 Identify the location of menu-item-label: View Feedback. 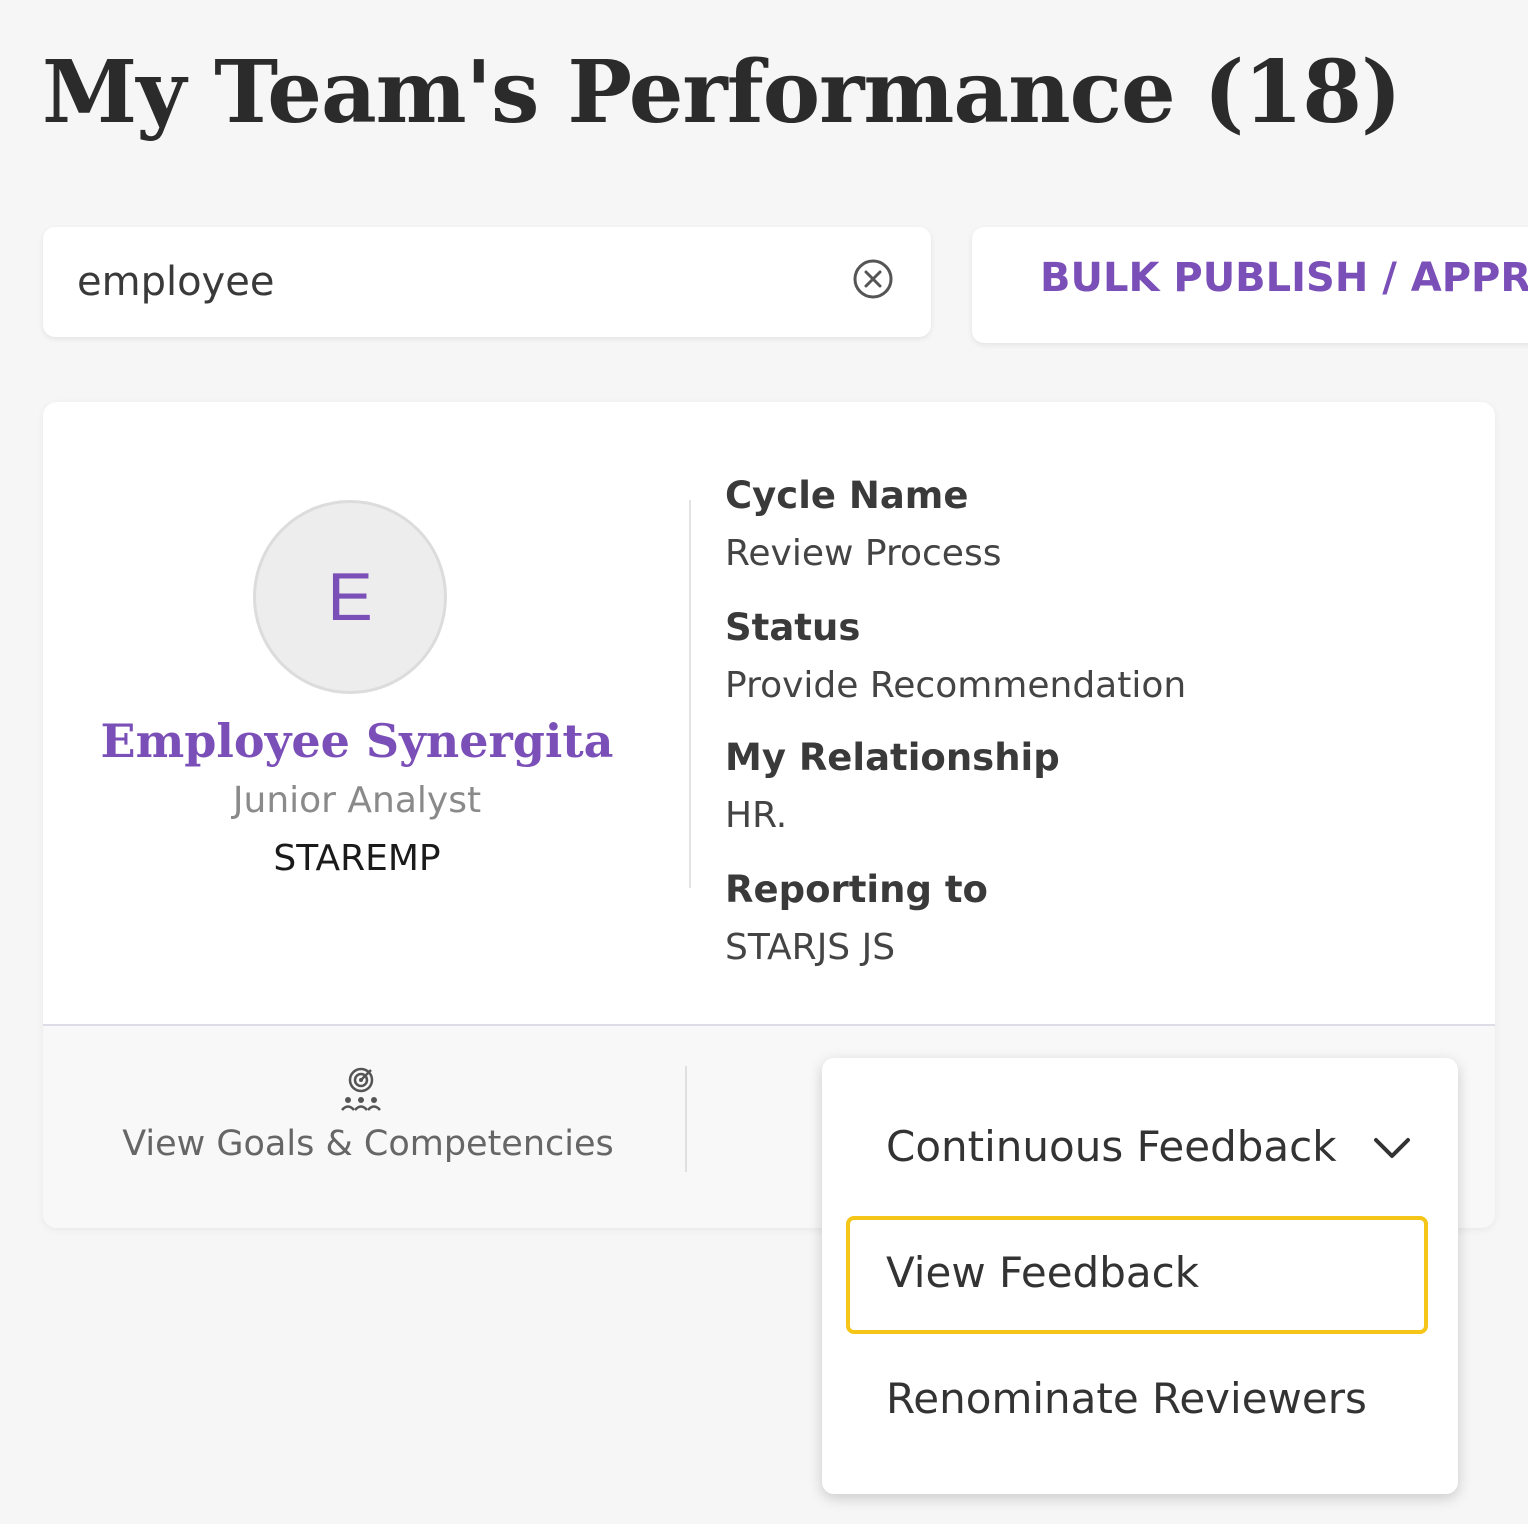
(1043, 1272).